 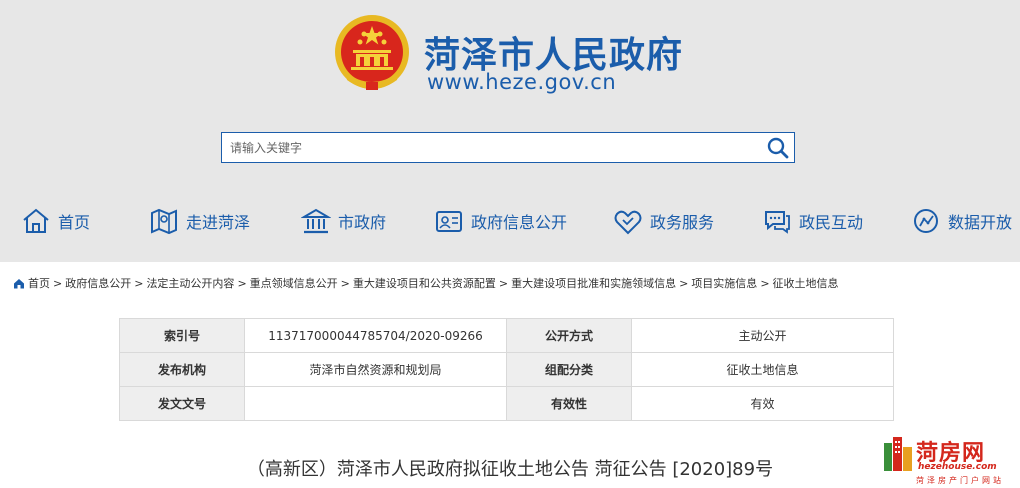 I want to click on open-mode-value: 主动公开, so click(x=762, y=335).